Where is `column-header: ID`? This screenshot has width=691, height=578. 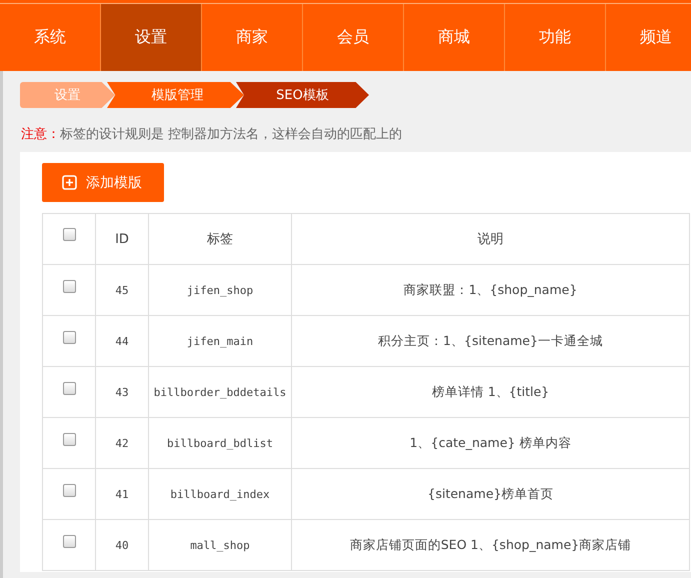
column-header: ID is located at coordinates (122, 239).